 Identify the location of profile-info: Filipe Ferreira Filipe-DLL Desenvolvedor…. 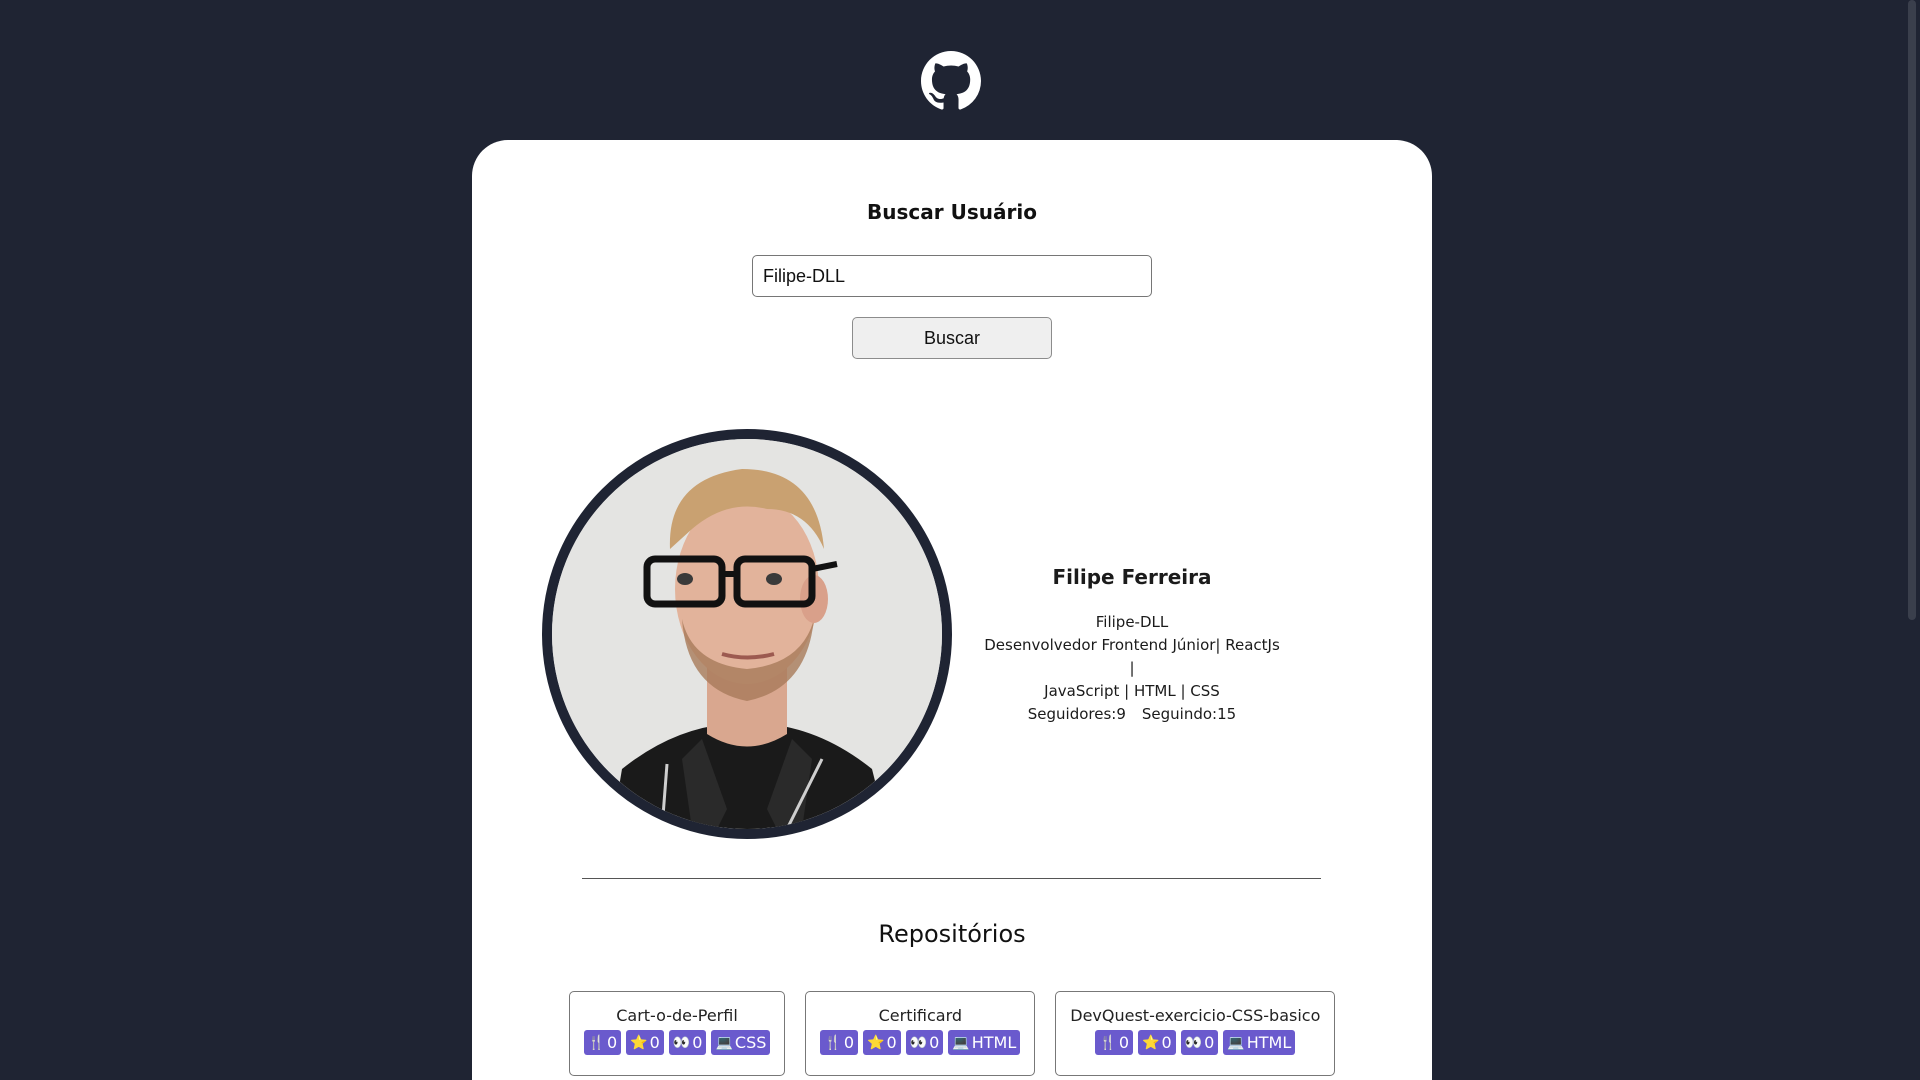
(1132, 645).